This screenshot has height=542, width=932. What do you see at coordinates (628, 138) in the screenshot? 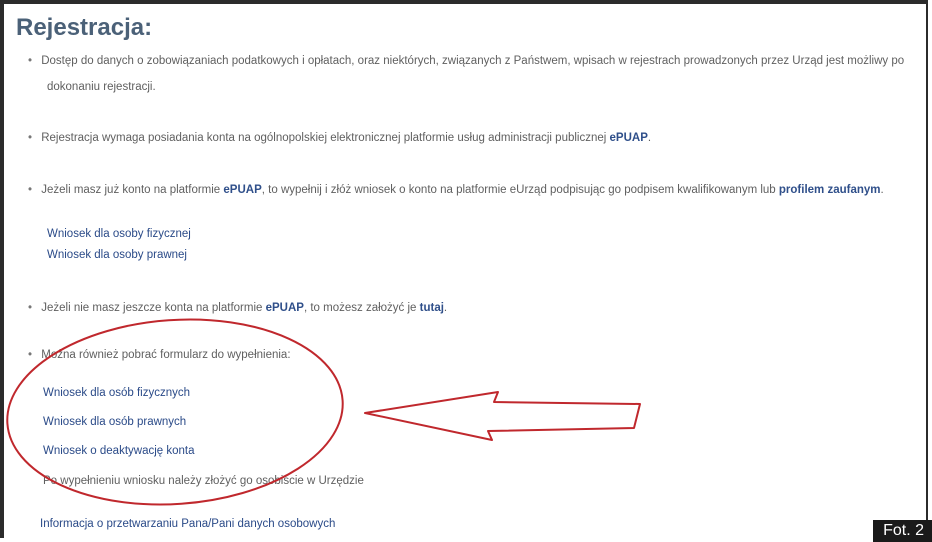
I see `epuap-label: ePUAP` at bounding box center [628, 138].